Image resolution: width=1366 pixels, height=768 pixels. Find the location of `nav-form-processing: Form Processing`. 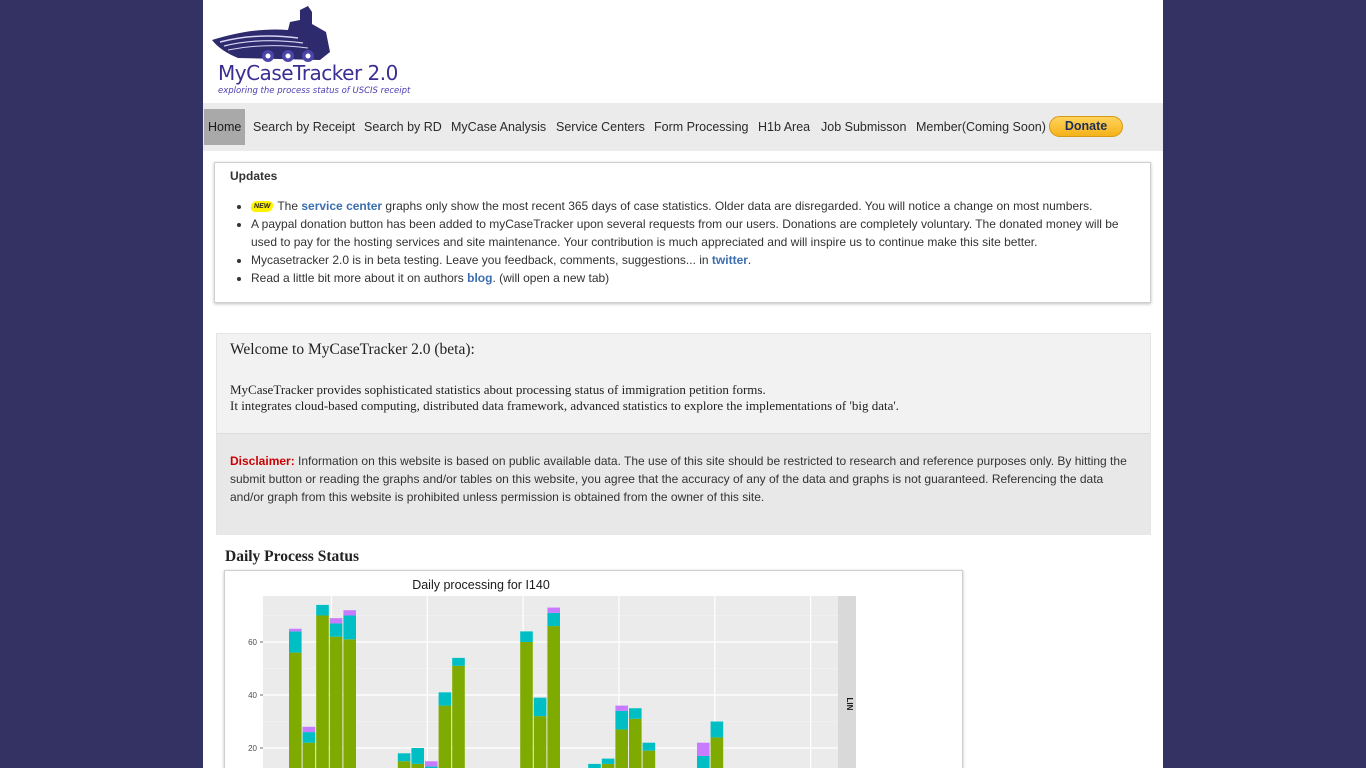

nav-form-processing: Form Processing is located at coordinates (701, 127).